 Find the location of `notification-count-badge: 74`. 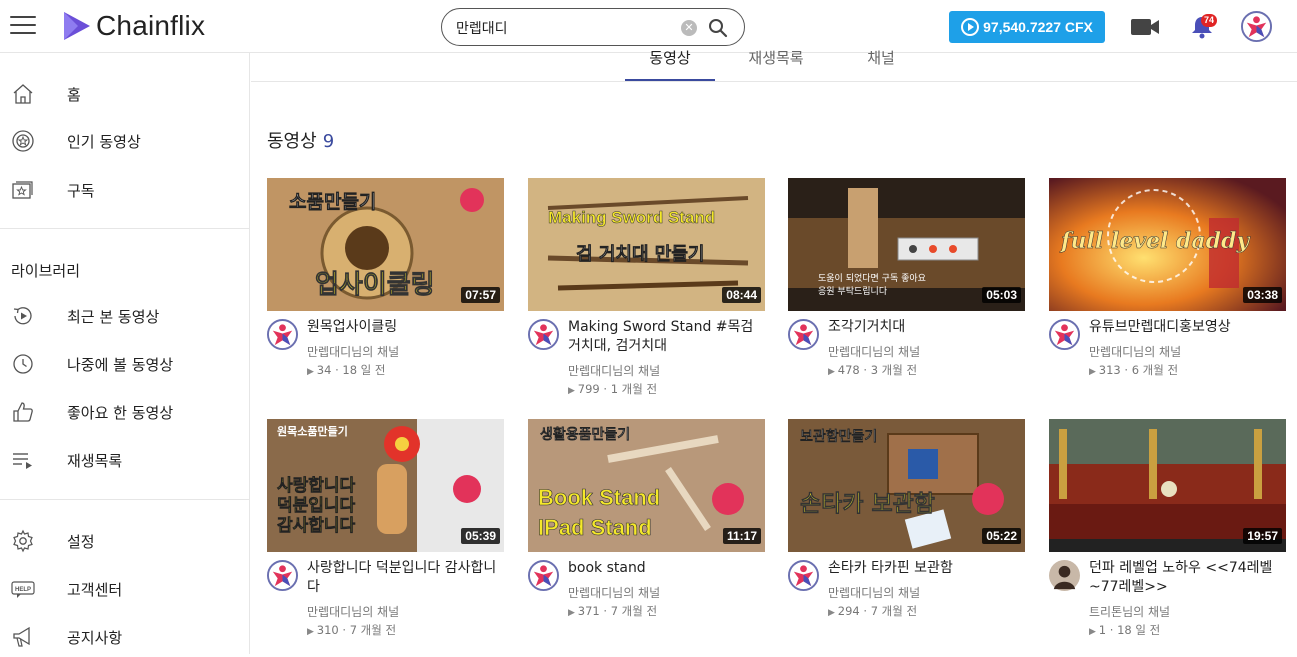

notification-count-badge: 74 is located at coordinates (1209, 20).